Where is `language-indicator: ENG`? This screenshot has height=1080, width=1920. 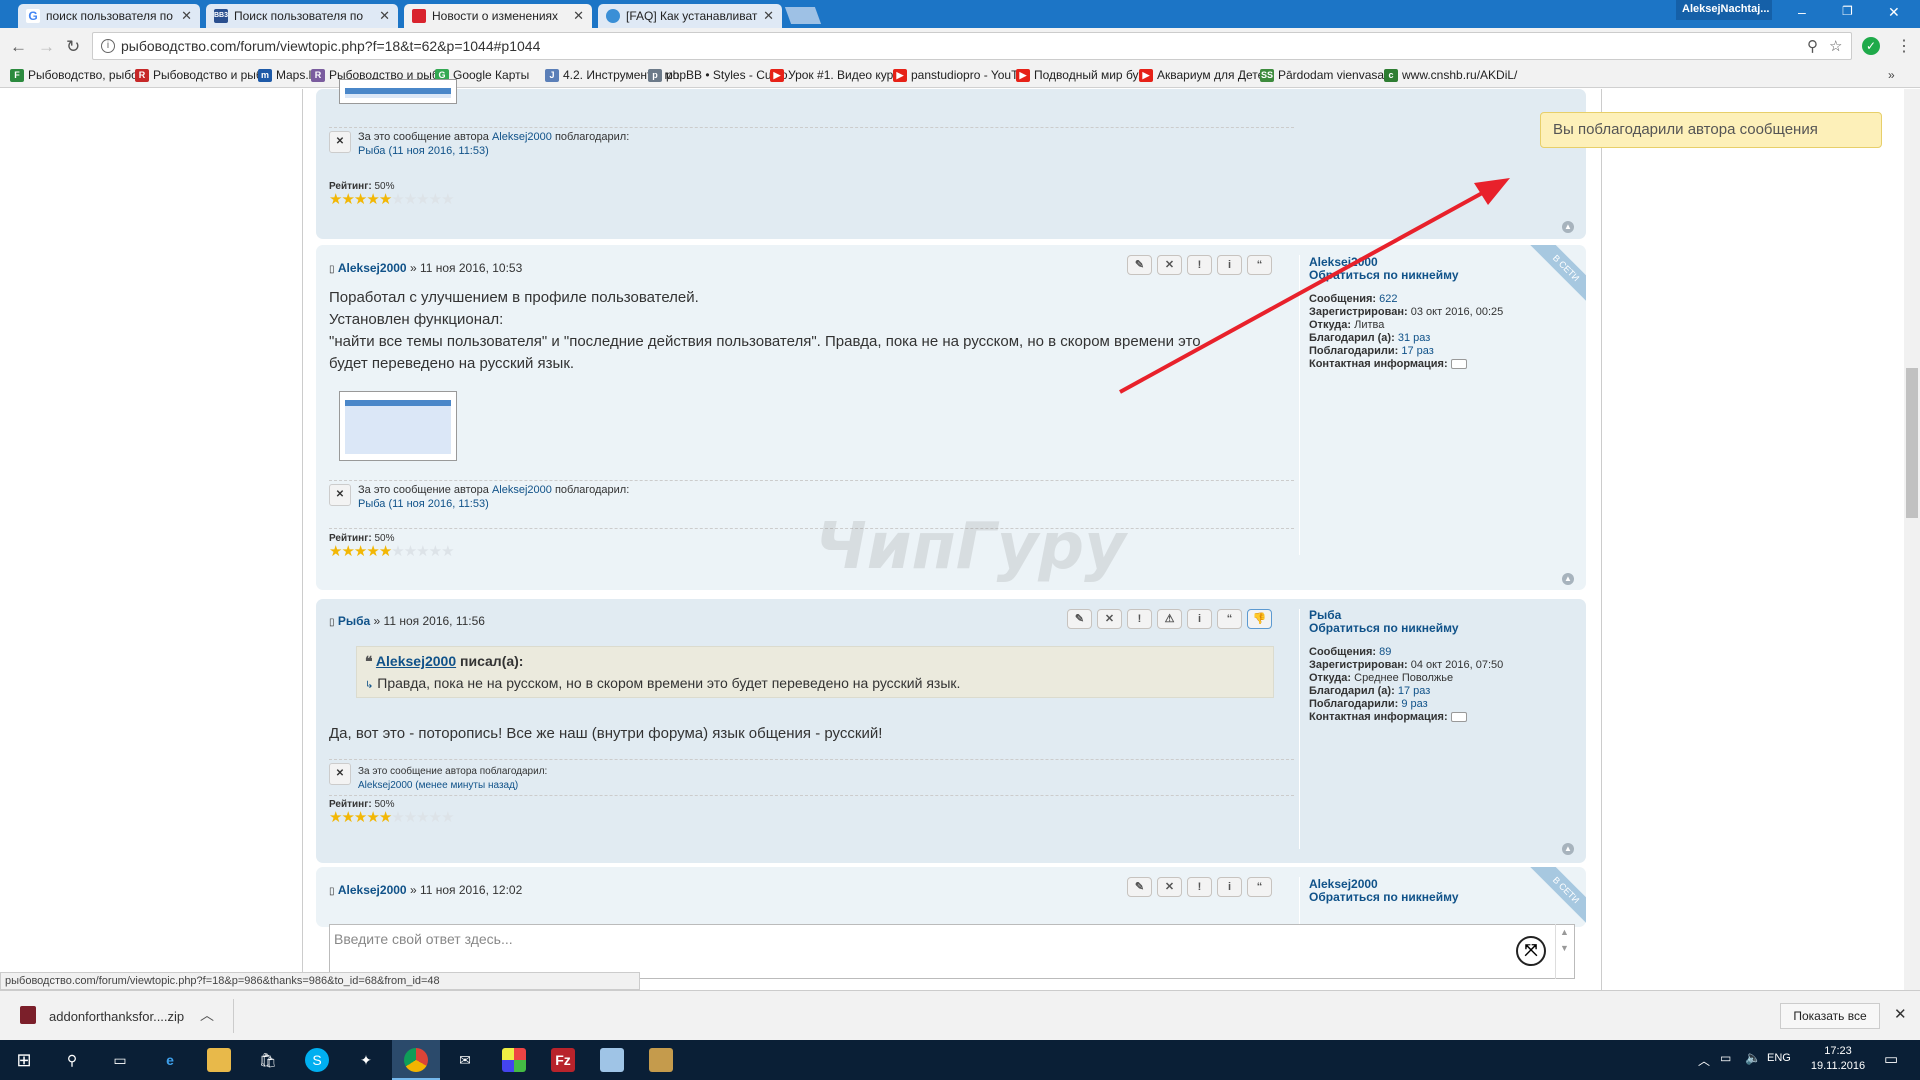
language-indicator: ENG is located at coordinates (1779, 1058).